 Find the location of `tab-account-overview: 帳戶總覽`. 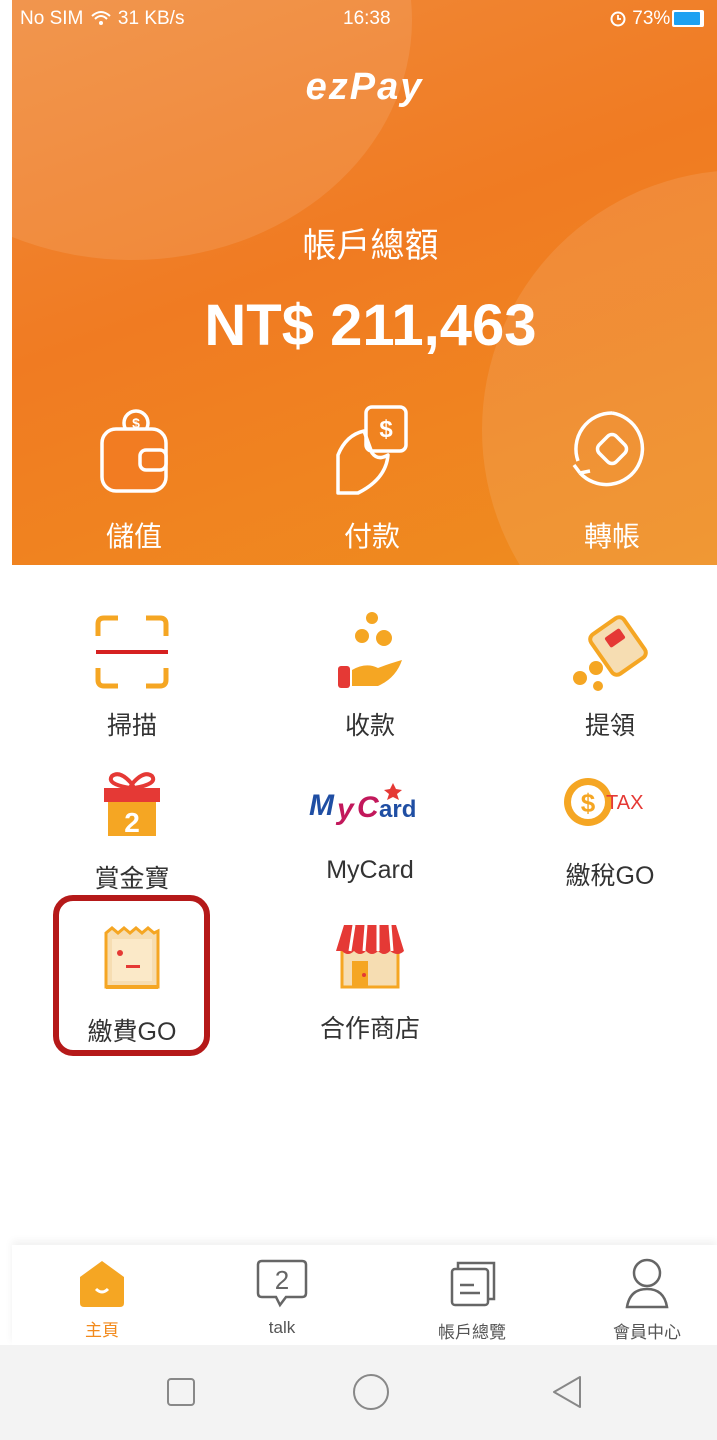

tab-account-overview: 帳戶總覽 is located at coordinates (472, 1300).